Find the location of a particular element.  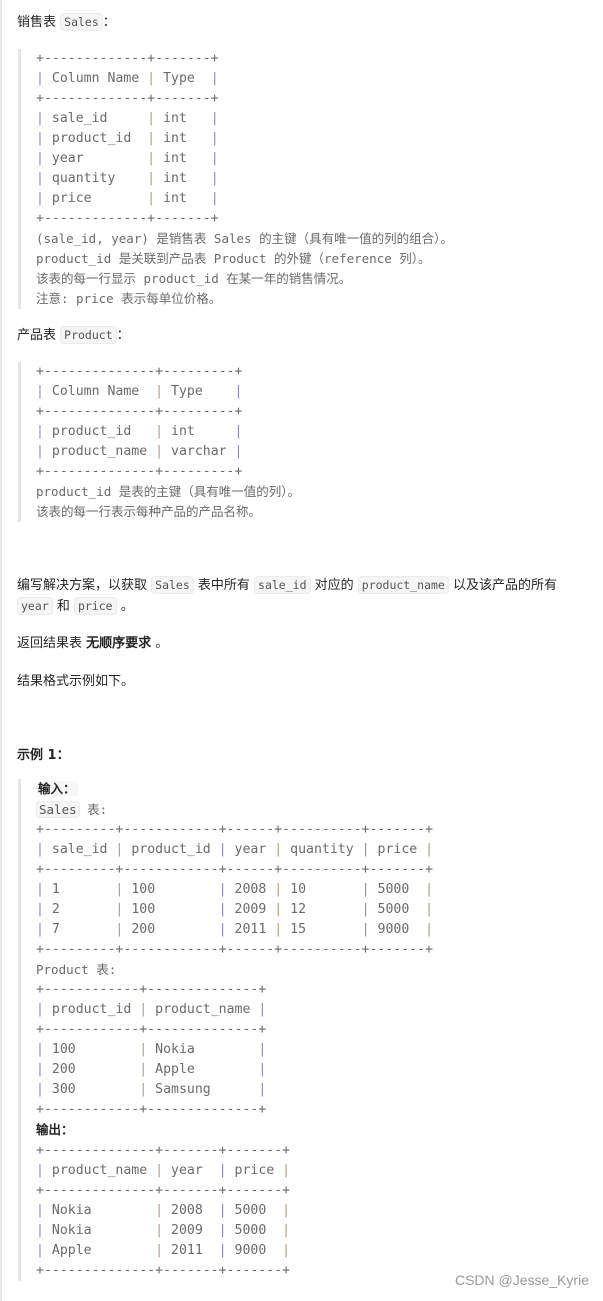

sales-heading: 销售表 Sales： is located at coordinates (66, 22).